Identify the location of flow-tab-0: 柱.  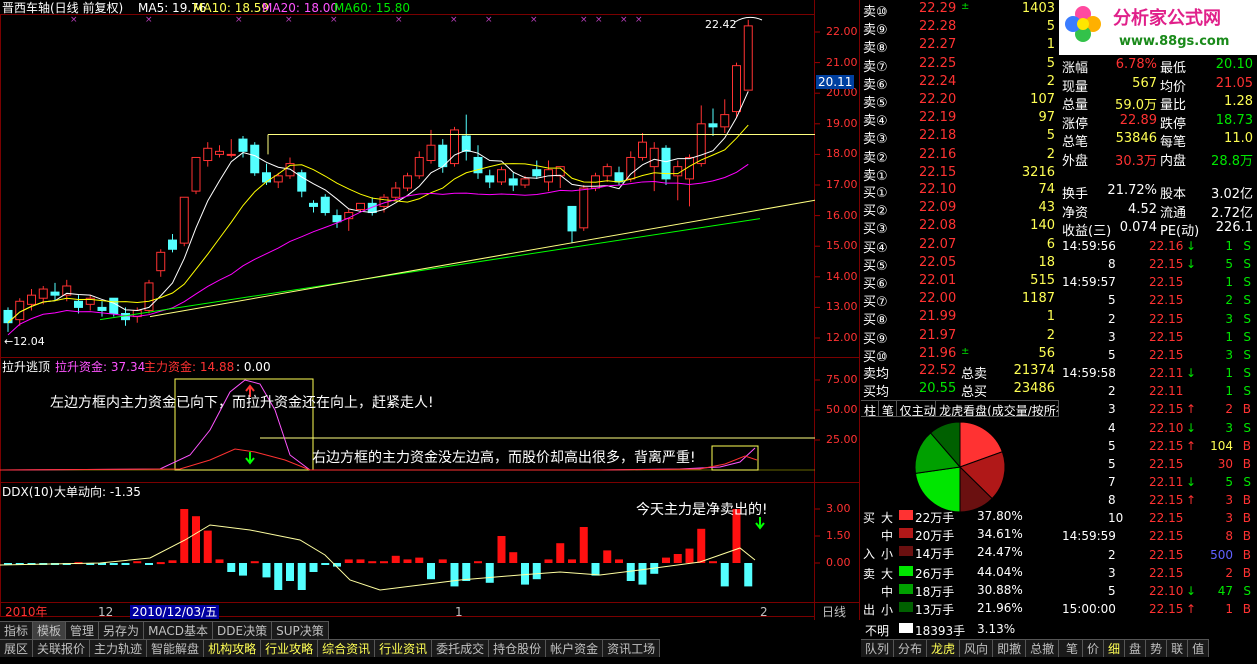
(870, 408).